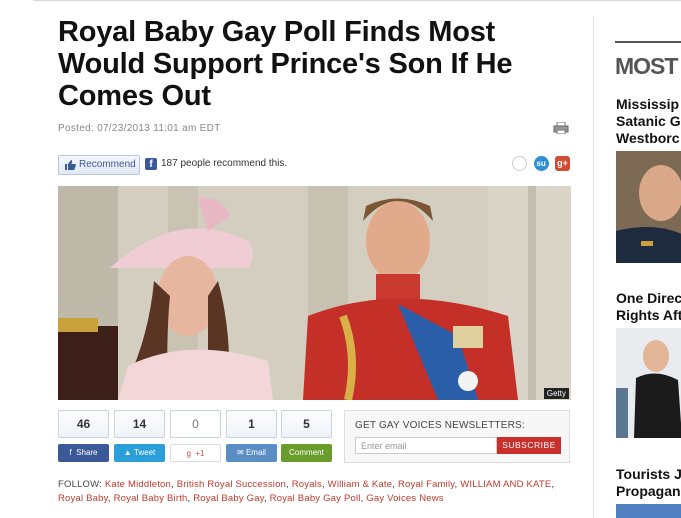 This screenshot has height=518, width=681. I want to click on twitter-tweet-count: 14, so click(139, 424).